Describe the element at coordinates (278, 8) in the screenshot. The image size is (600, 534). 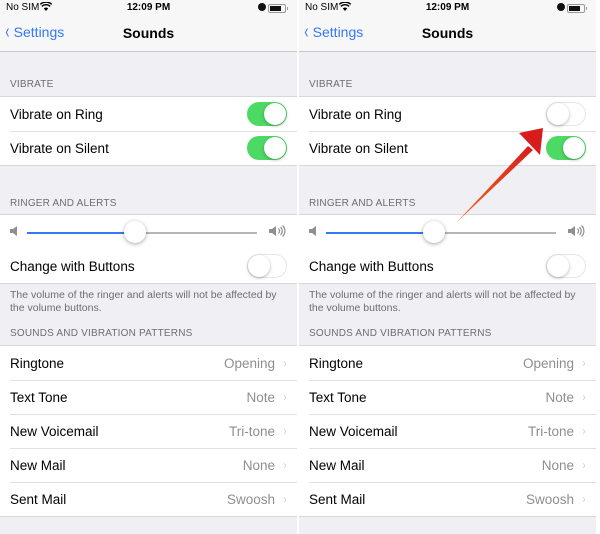
I see `battery-icon` at that location.